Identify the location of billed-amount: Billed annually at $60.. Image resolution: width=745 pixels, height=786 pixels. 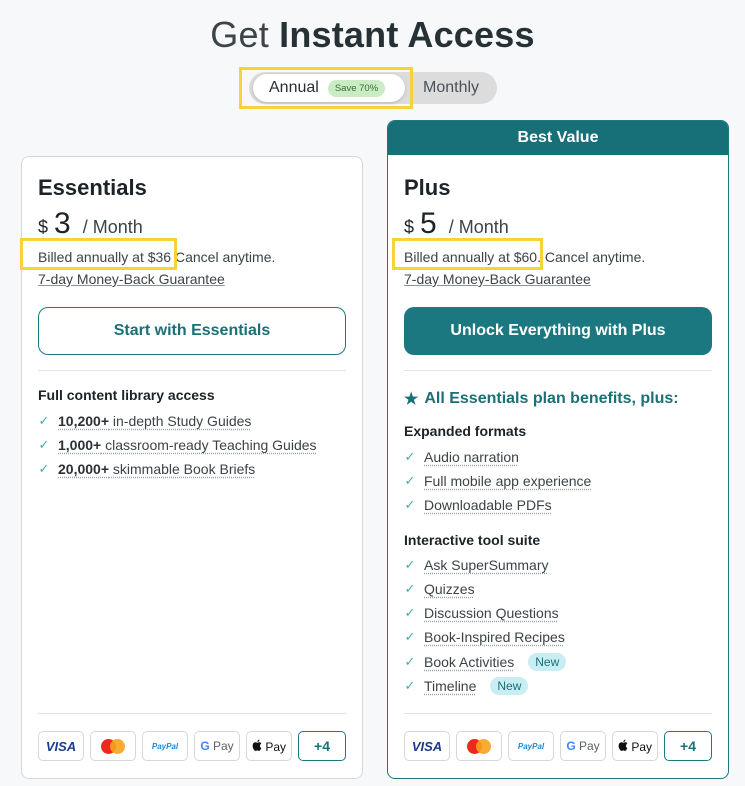
(472, 257).